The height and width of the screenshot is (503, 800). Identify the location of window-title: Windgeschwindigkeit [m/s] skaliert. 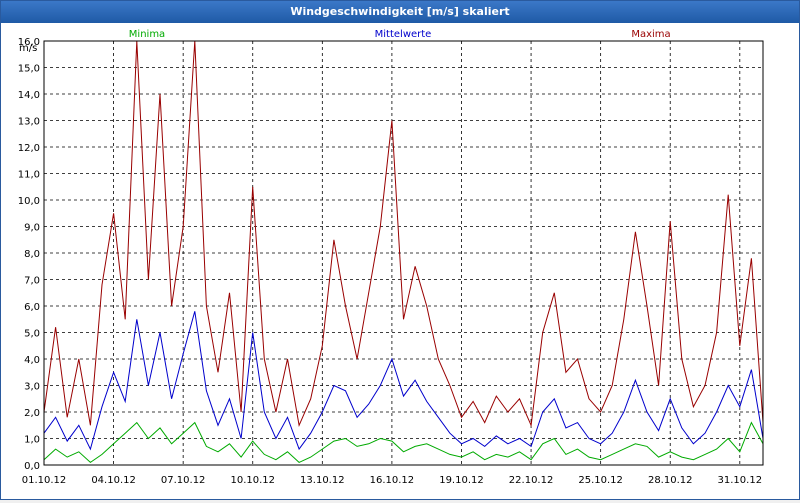
(400, 12).